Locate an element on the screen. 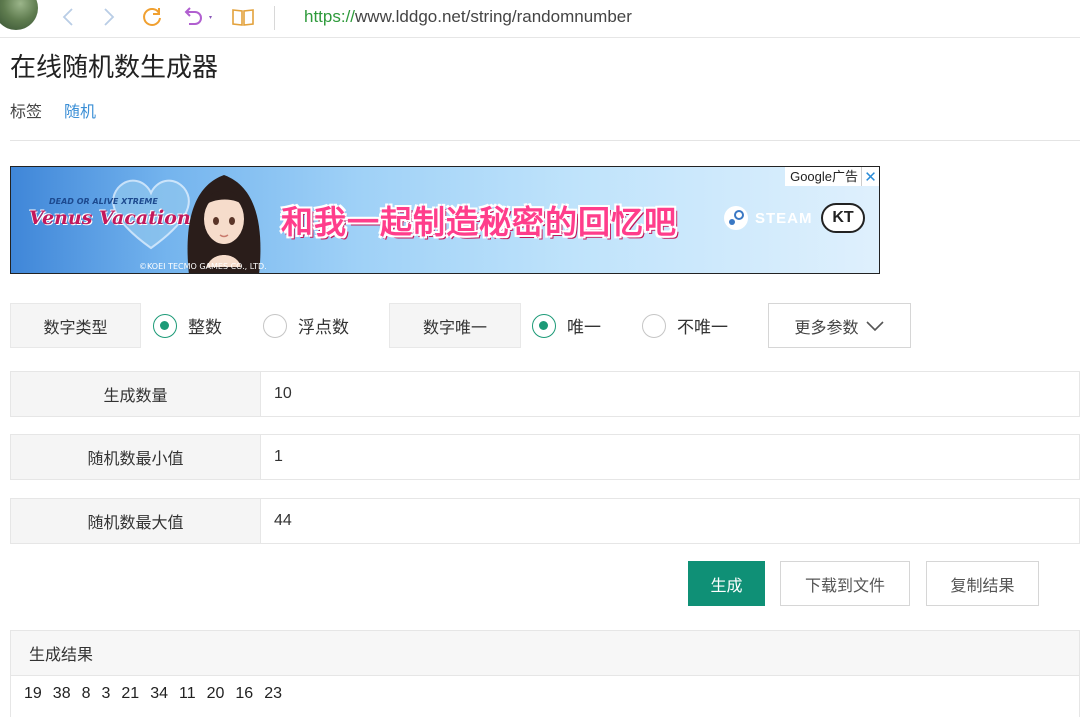 The image size is (1080, 717). result-number: 11 is located at coordinates (187, 693).